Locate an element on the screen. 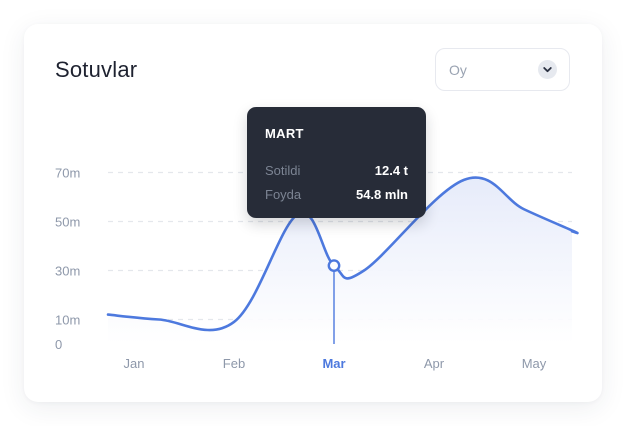 This screenshot has width=626, height=426. y-tick-label: 30m is located at coordinates (67, 271).